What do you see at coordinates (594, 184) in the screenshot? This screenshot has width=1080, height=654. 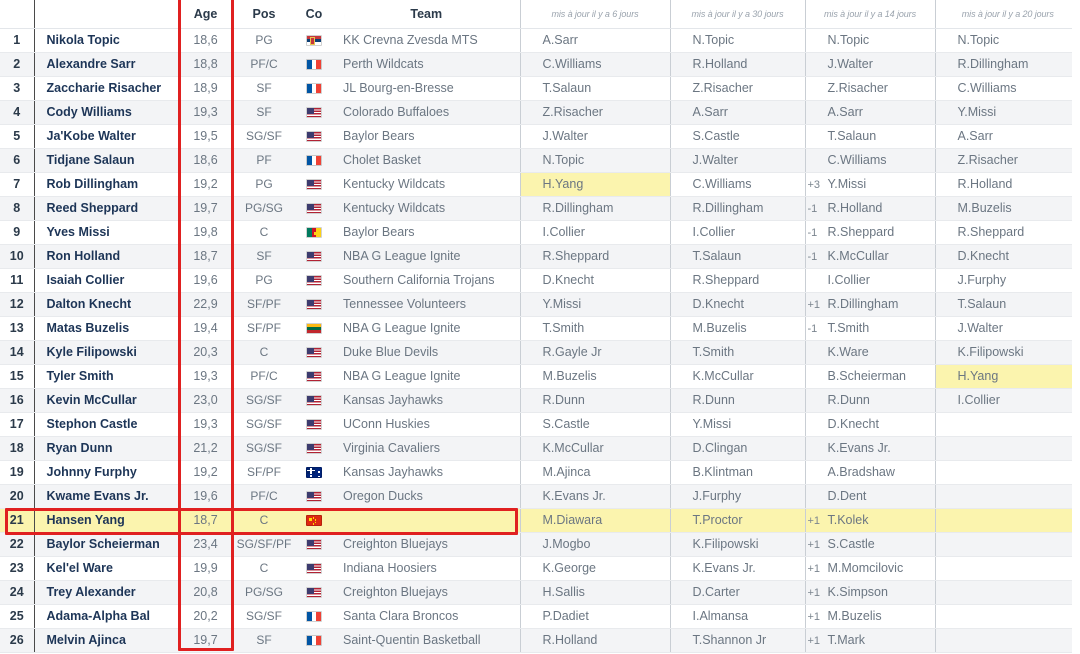 I see `row-mock-a: H.Yang` at bounding box center [594, 184].